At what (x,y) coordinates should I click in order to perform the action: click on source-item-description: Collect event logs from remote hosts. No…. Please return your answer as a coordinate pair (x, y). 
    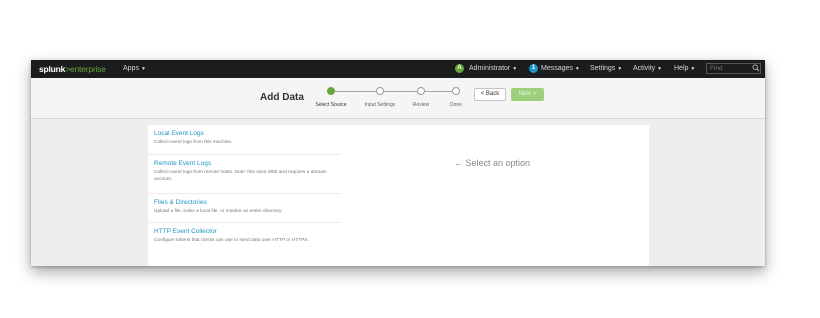
    Looking at the image, I should click on (240, 176).